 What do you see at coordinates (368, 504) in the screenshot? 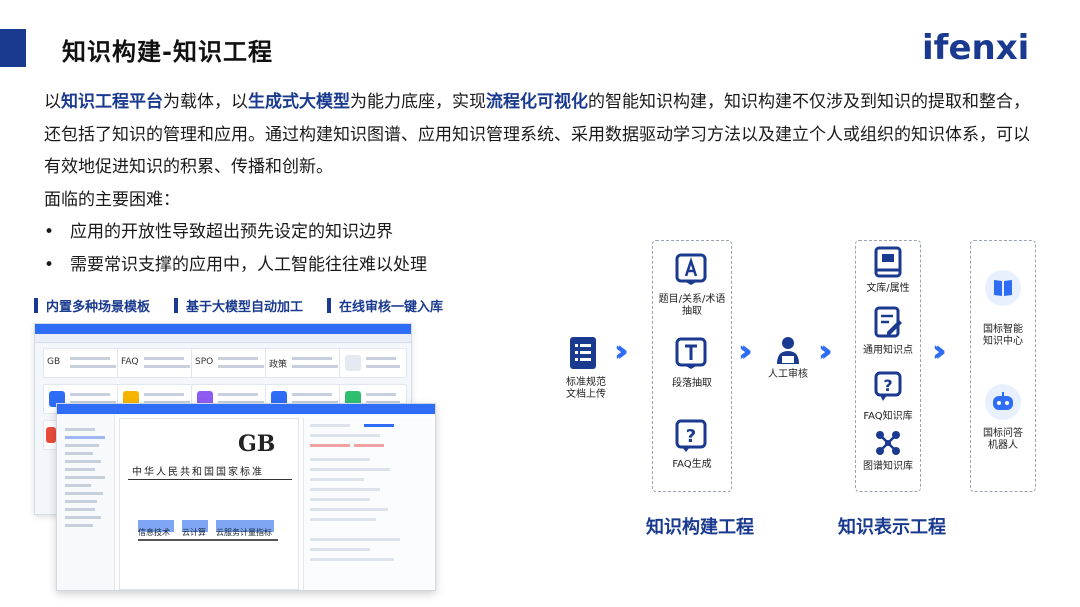
I see `review-panel` at bounding box center [368, 504].